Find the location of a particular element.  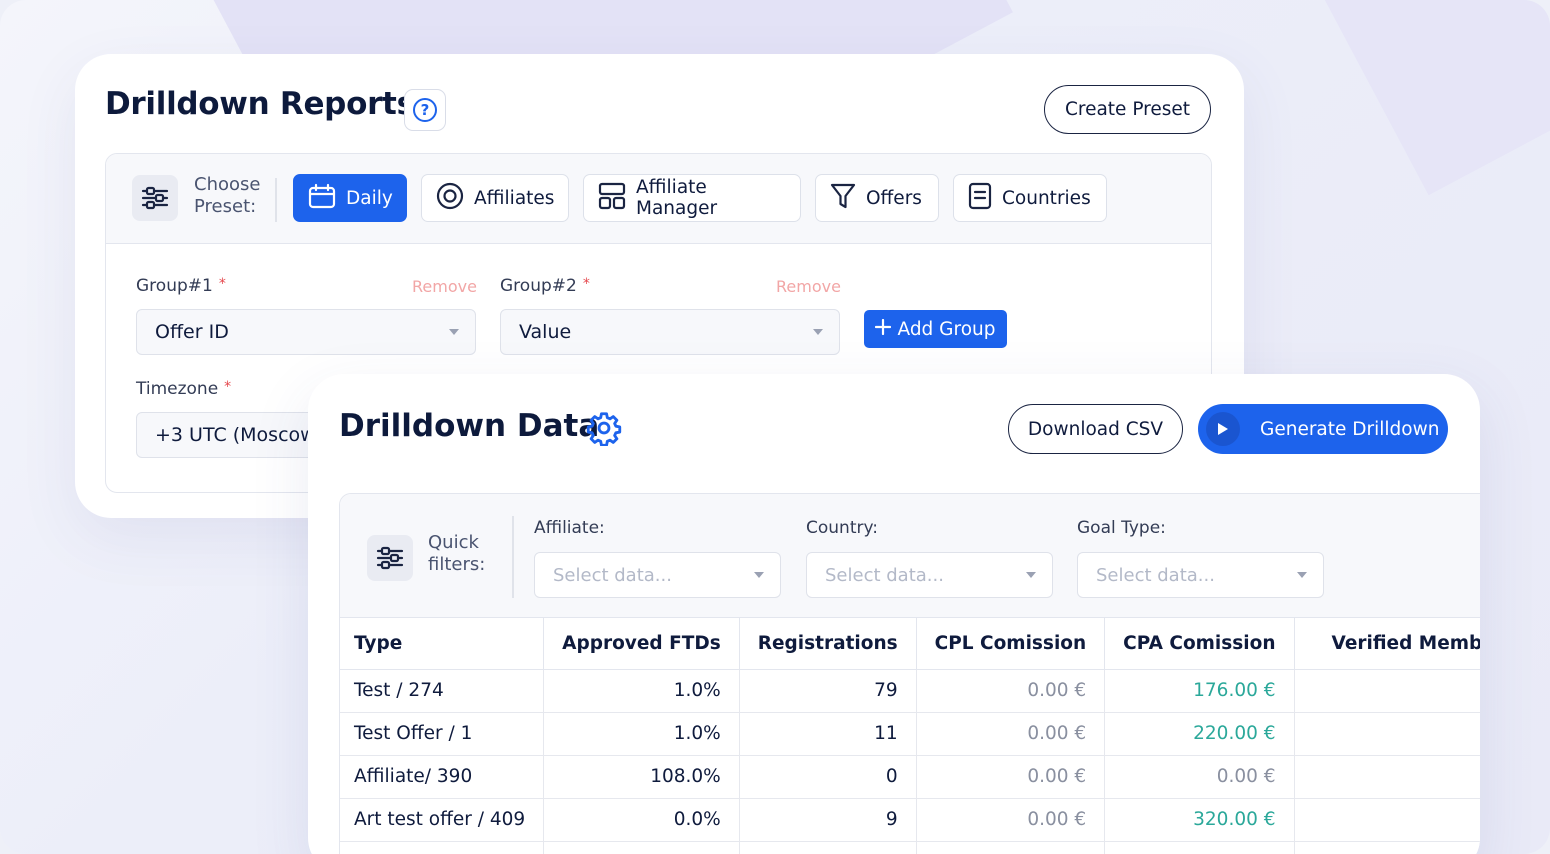

filter-affiliate-label: Affiliate: is located at coordinates (569, 528).